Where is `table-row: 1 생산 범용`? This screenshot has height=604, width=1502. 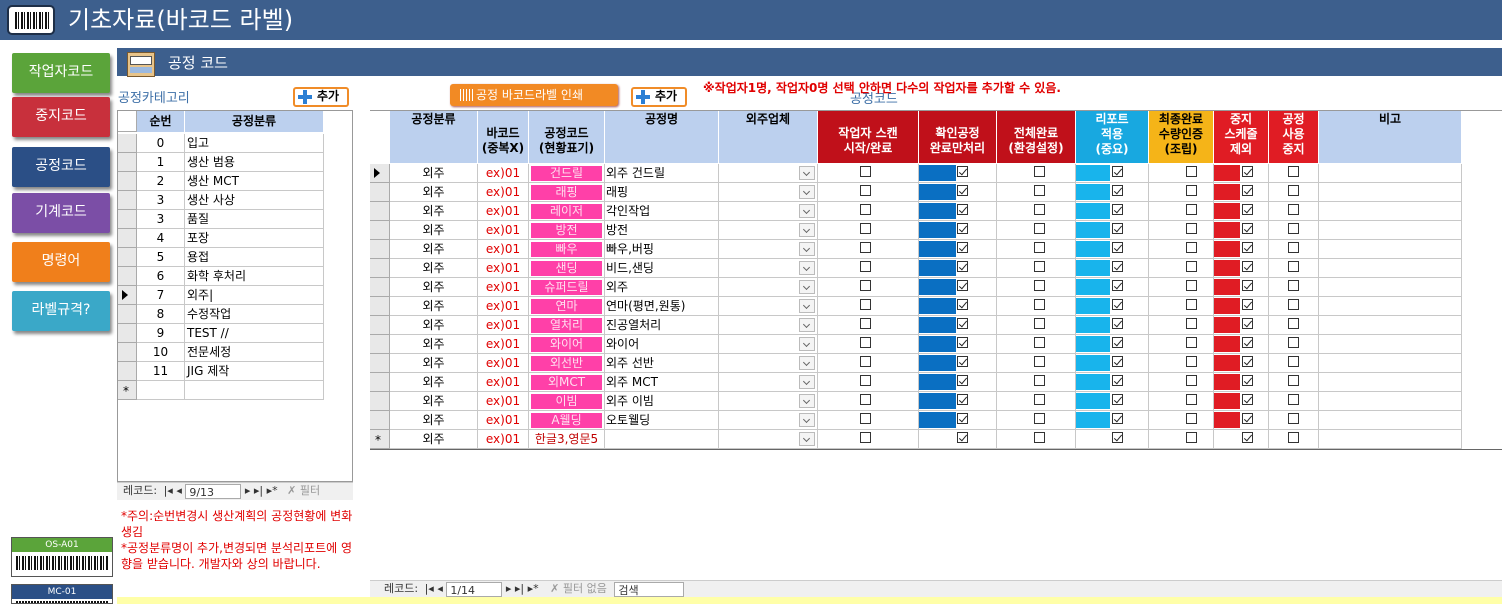 table-row: 1 생산 범용 is located at coordinates (221, 162).